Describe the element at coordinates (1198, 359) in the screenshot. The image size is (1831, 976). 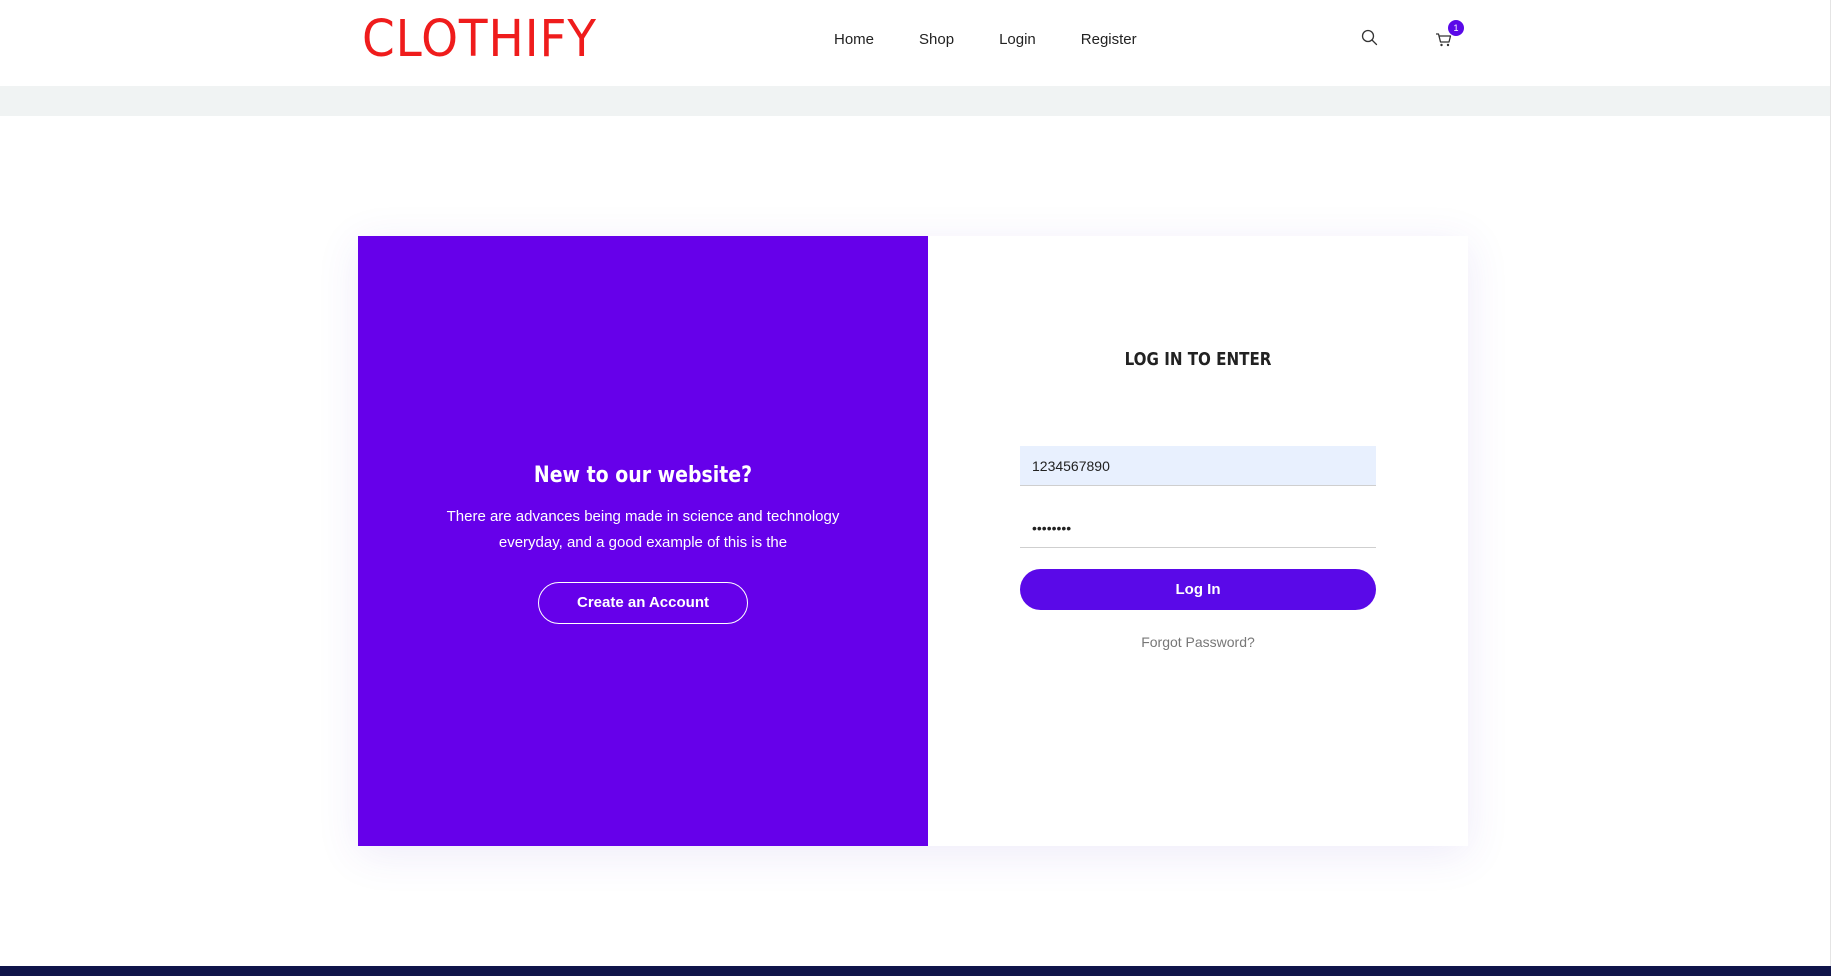
I see `login-title: LOG IN TO ENTER` at that location.